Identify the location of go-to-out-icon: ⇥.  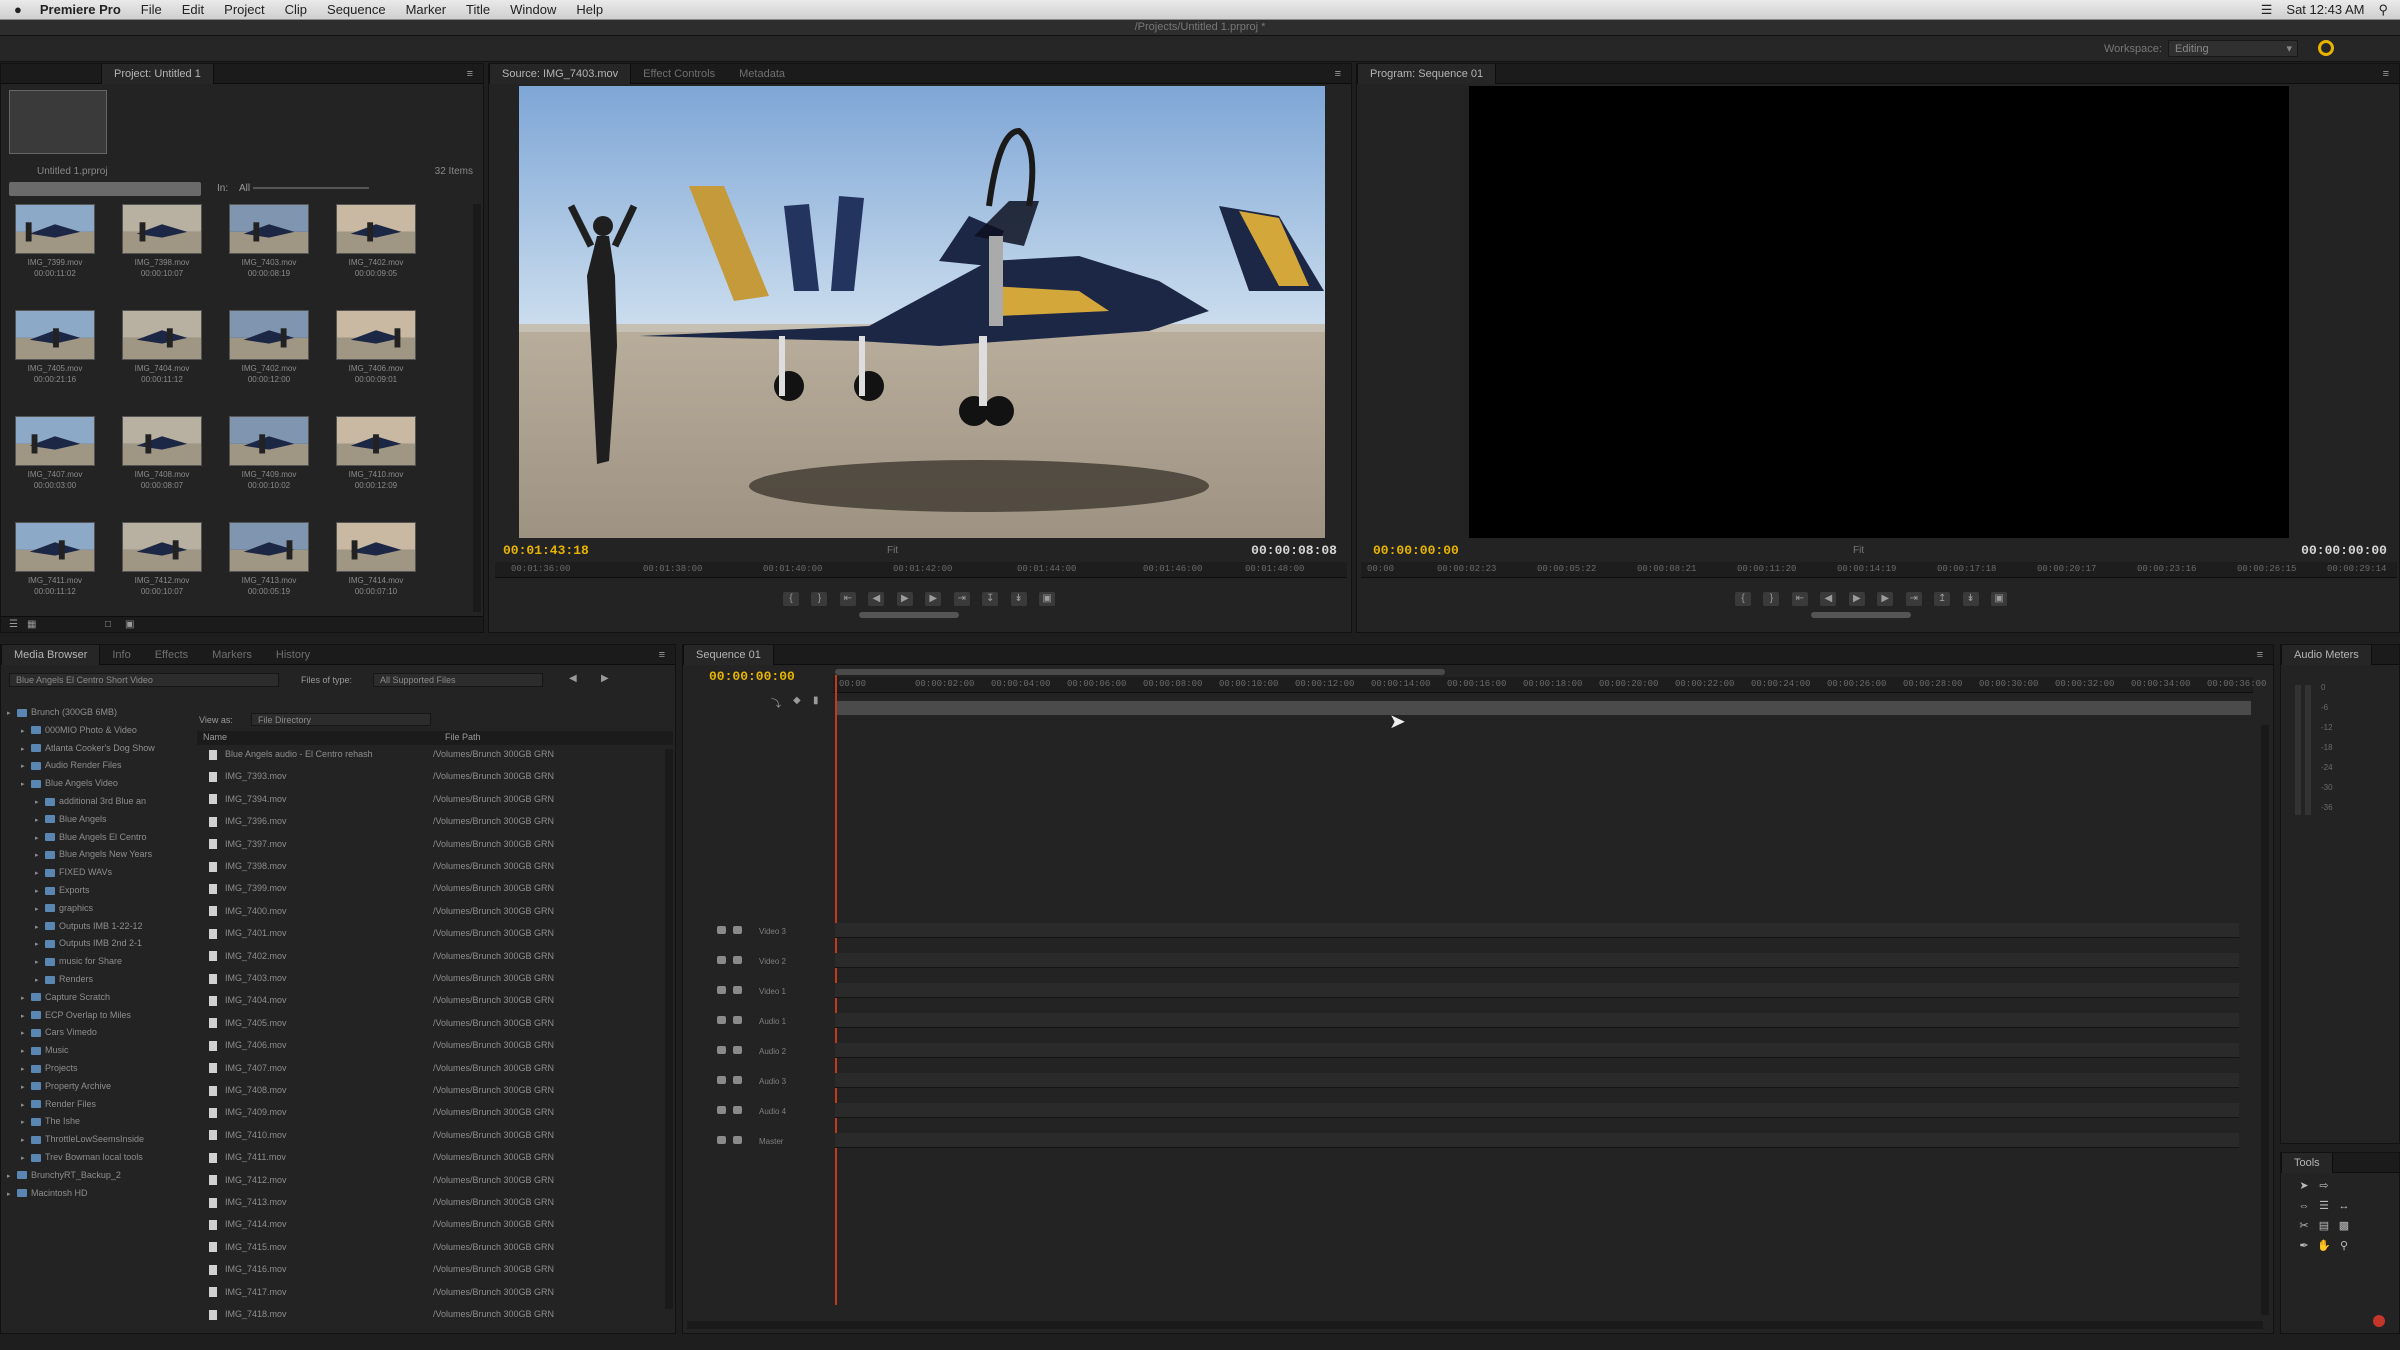
(961, 598).